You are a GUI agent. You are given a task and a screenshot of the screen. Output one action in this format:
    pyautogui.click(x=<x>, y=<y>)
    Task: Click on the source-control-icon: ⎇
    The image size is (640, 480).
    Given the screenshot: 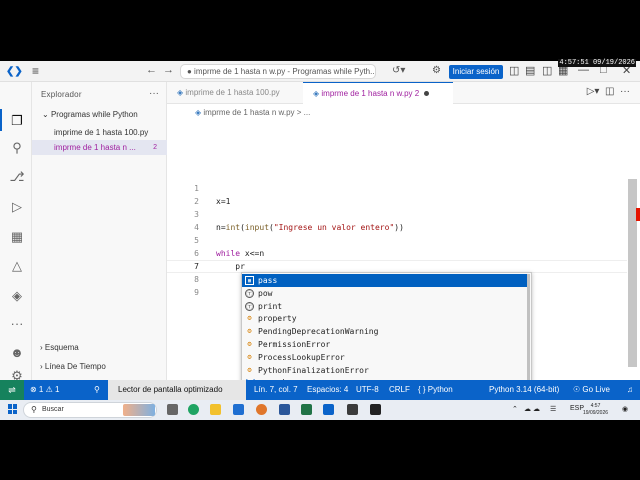 What is the action you would take?
    pyautogui.click(x=17, y=177)
    